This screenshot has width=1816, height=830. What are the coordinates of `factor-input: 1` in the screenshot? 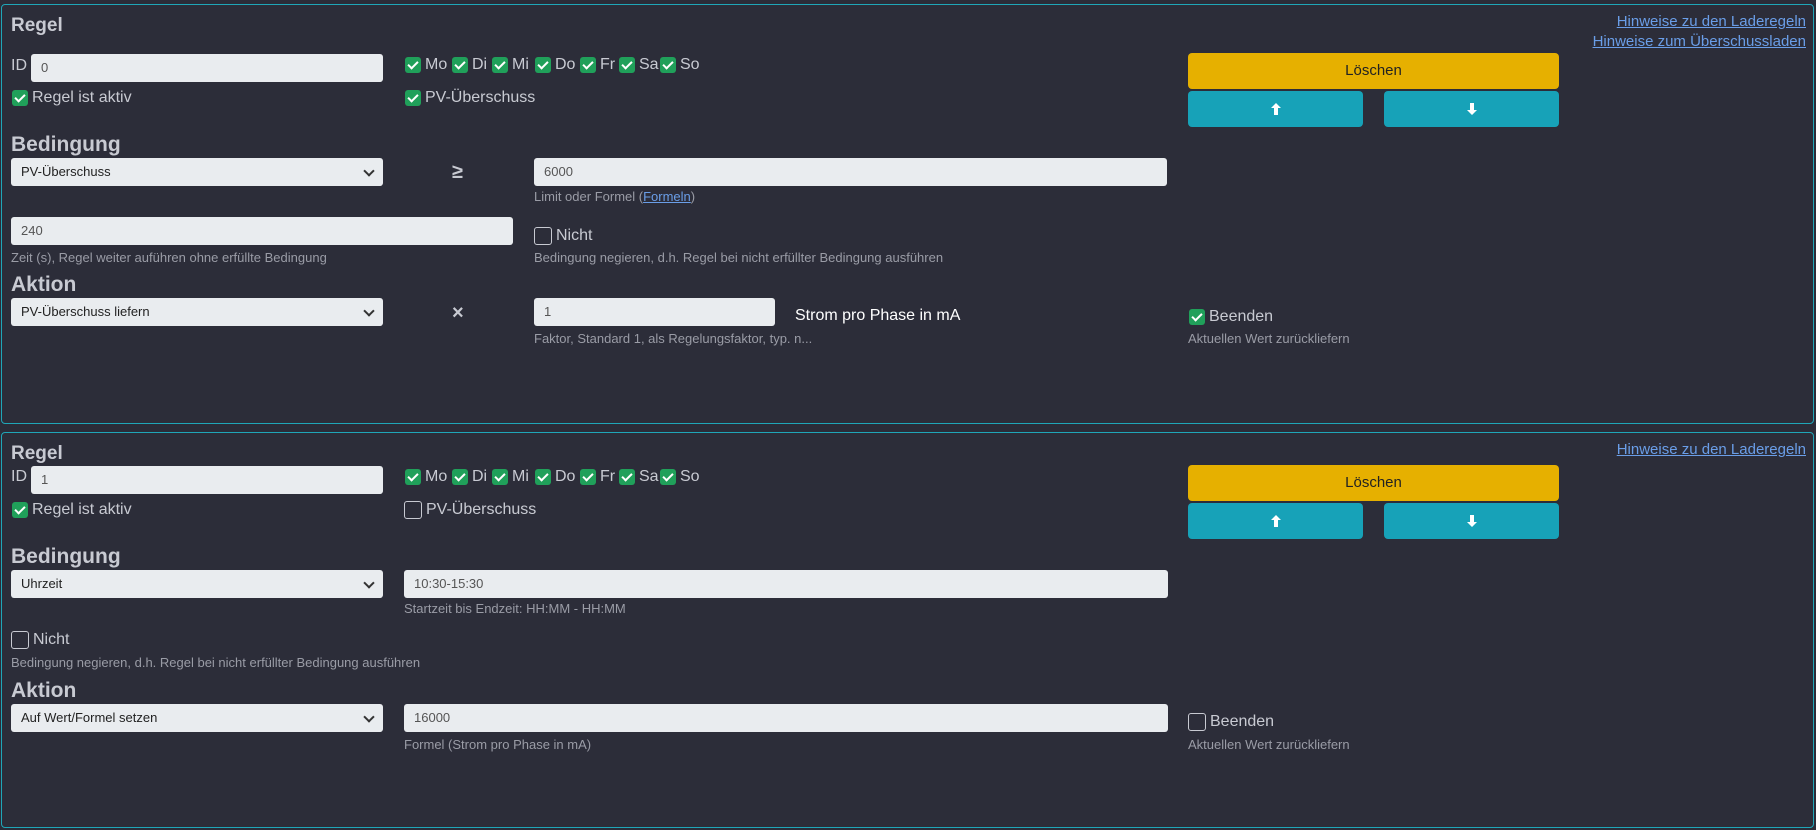 It's located at (654, 312).